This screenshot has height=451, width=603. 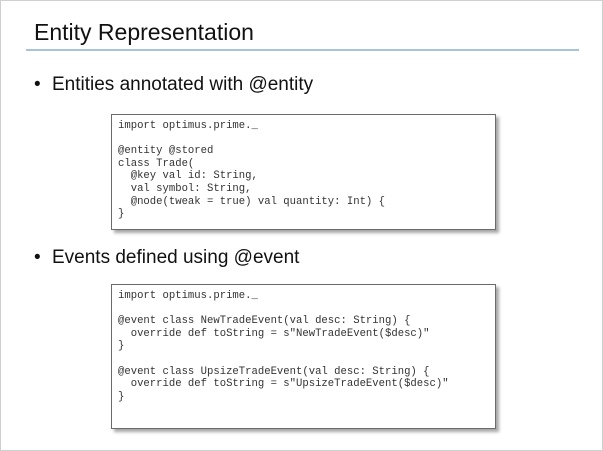 I want to click on code-line: @node(tweak = true) val quantity: Int) {, so click(x=252, y=201).